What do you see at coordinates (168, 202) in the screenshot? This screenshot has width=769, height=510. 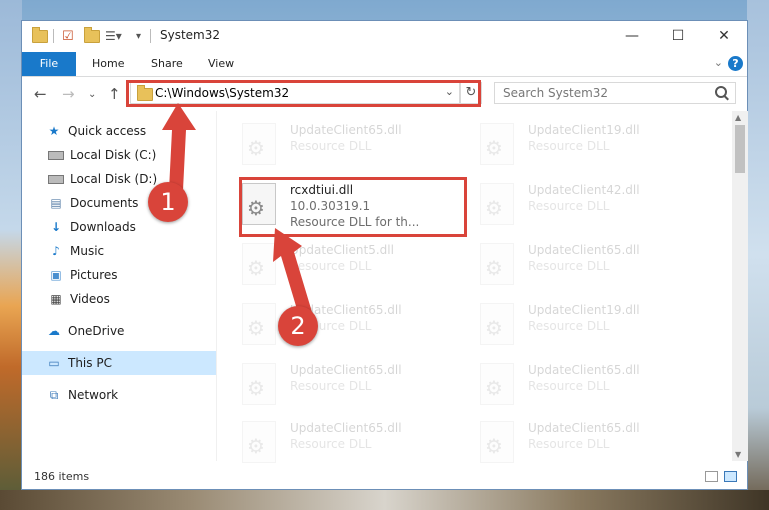 I see `step-1-badge: 1` at bounding box center [168, 202].